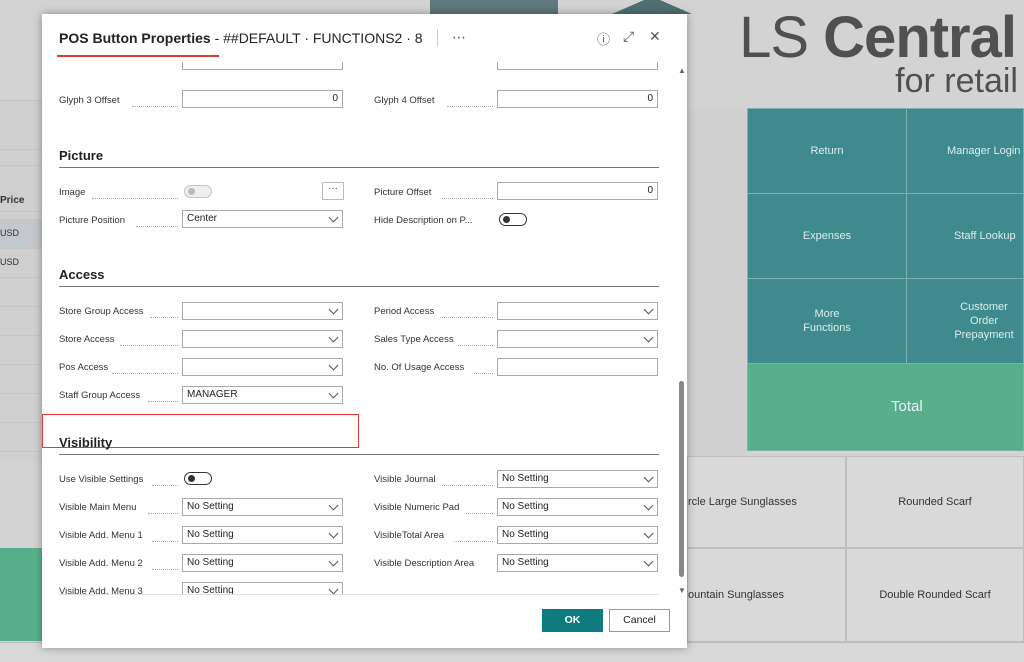  Describe the element at coordinates (419, 367) in the screenshot. I see `usage-access-label: No. Of Usage Access` at that location.